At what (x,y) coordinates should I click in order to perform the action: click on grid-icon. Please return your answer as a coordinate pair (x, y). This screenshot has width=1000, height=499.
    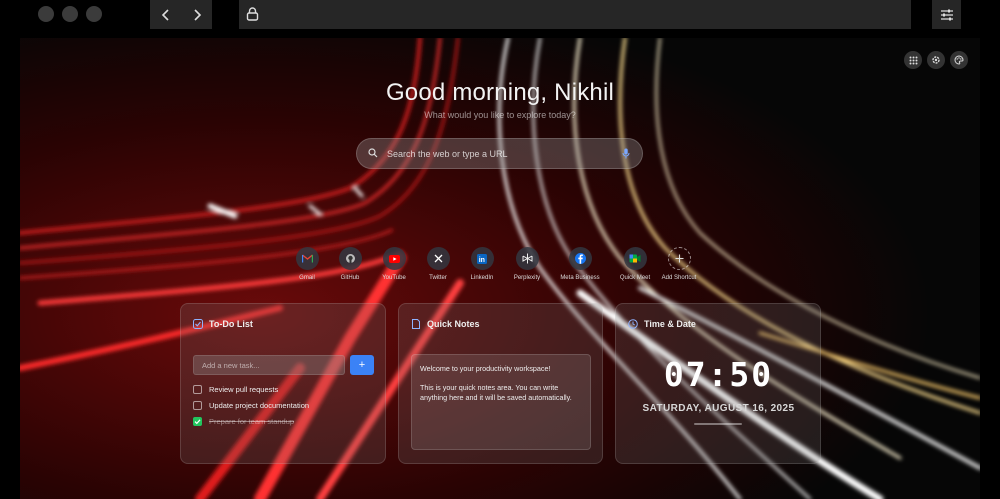
    Looking at the image, I should click on (913, 60).